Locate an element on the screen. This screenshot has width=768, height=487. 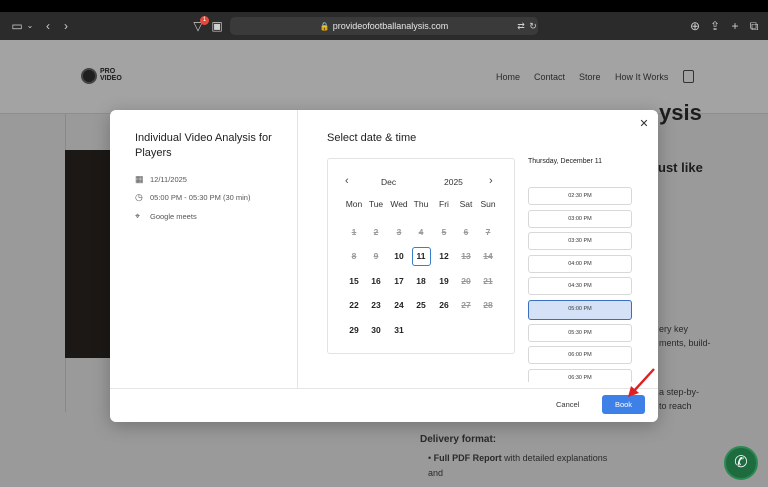
player-photo is located at coordinates (88, 254).